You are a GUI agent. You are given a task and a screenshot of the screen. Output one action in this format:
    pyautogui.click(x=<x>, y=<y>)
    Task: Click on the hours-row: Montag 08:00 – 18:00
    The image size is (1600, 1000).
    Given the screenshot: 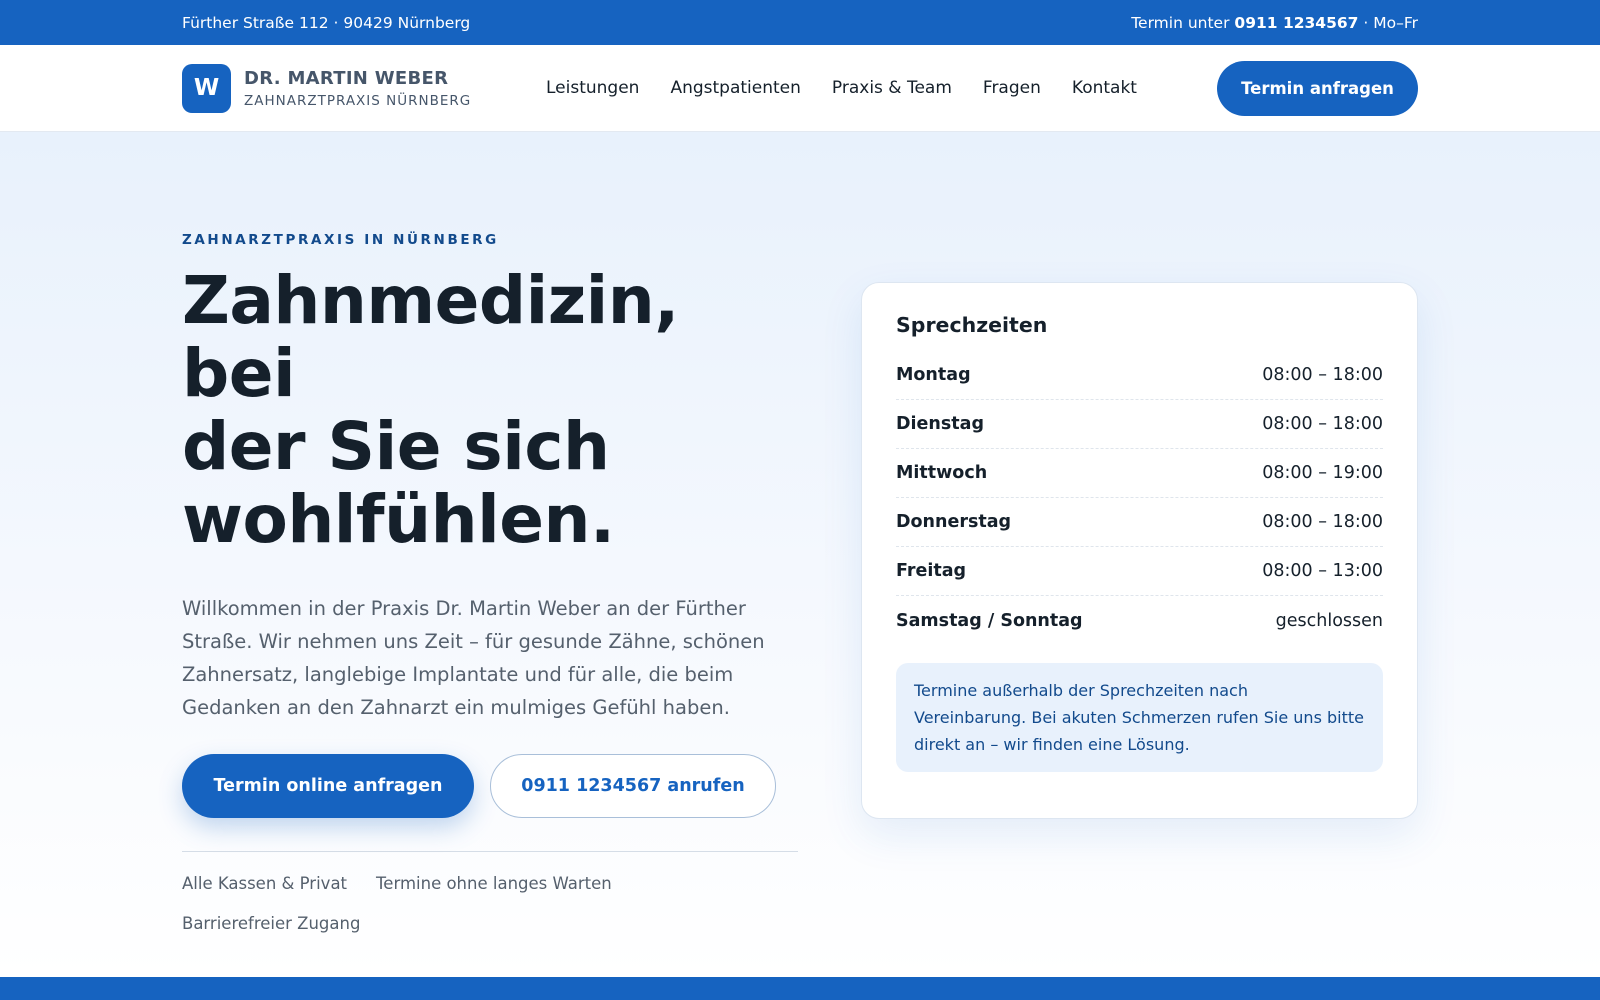 What is the action you would take?
    pyautogui.click(x=1139, y=375)
    